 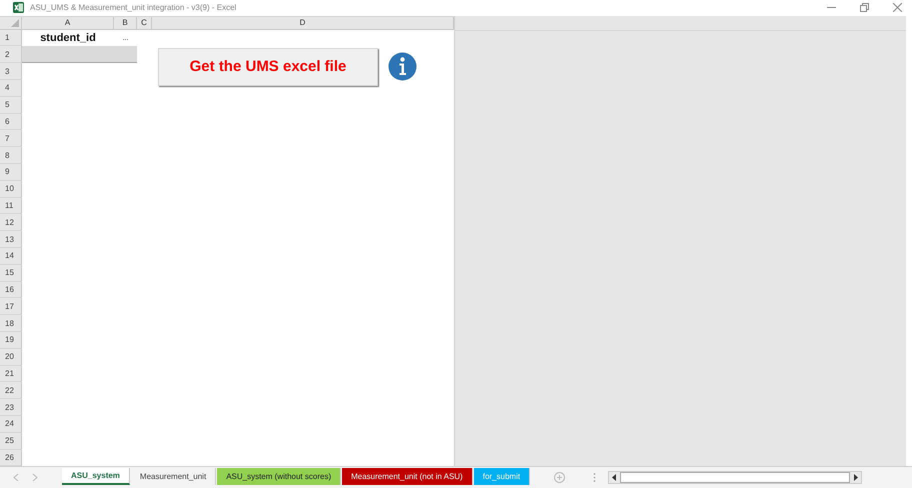 I want to click on row-header: 15, so click(x=11, y=273).